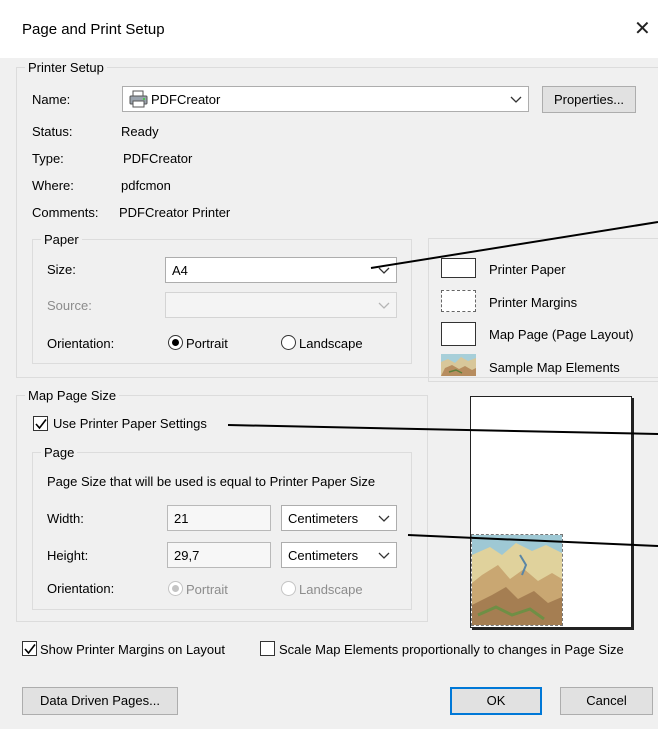 Image resolution: width=658 pixels, height=729 pixels. I want to click on page-landscape-label: Landscape, so click(331, 589).